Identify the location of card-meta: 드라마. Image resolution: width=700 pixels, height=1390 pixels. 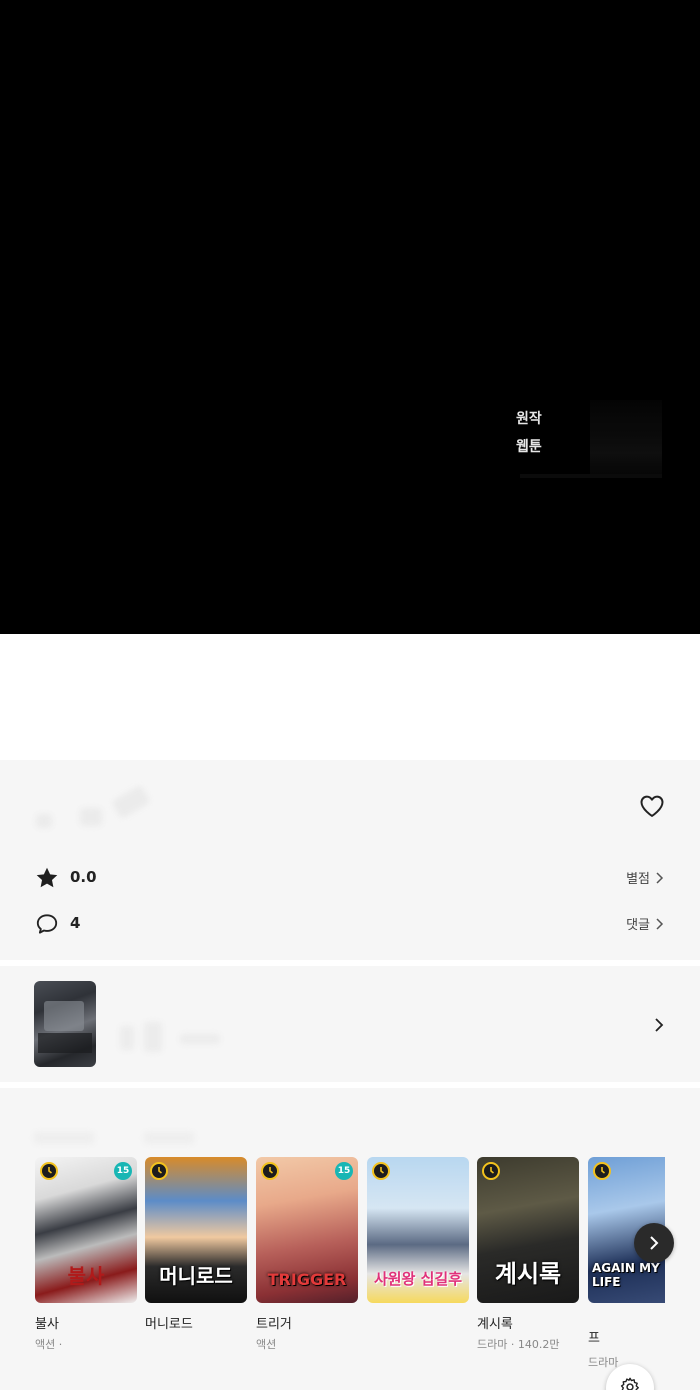
(603, 1362).